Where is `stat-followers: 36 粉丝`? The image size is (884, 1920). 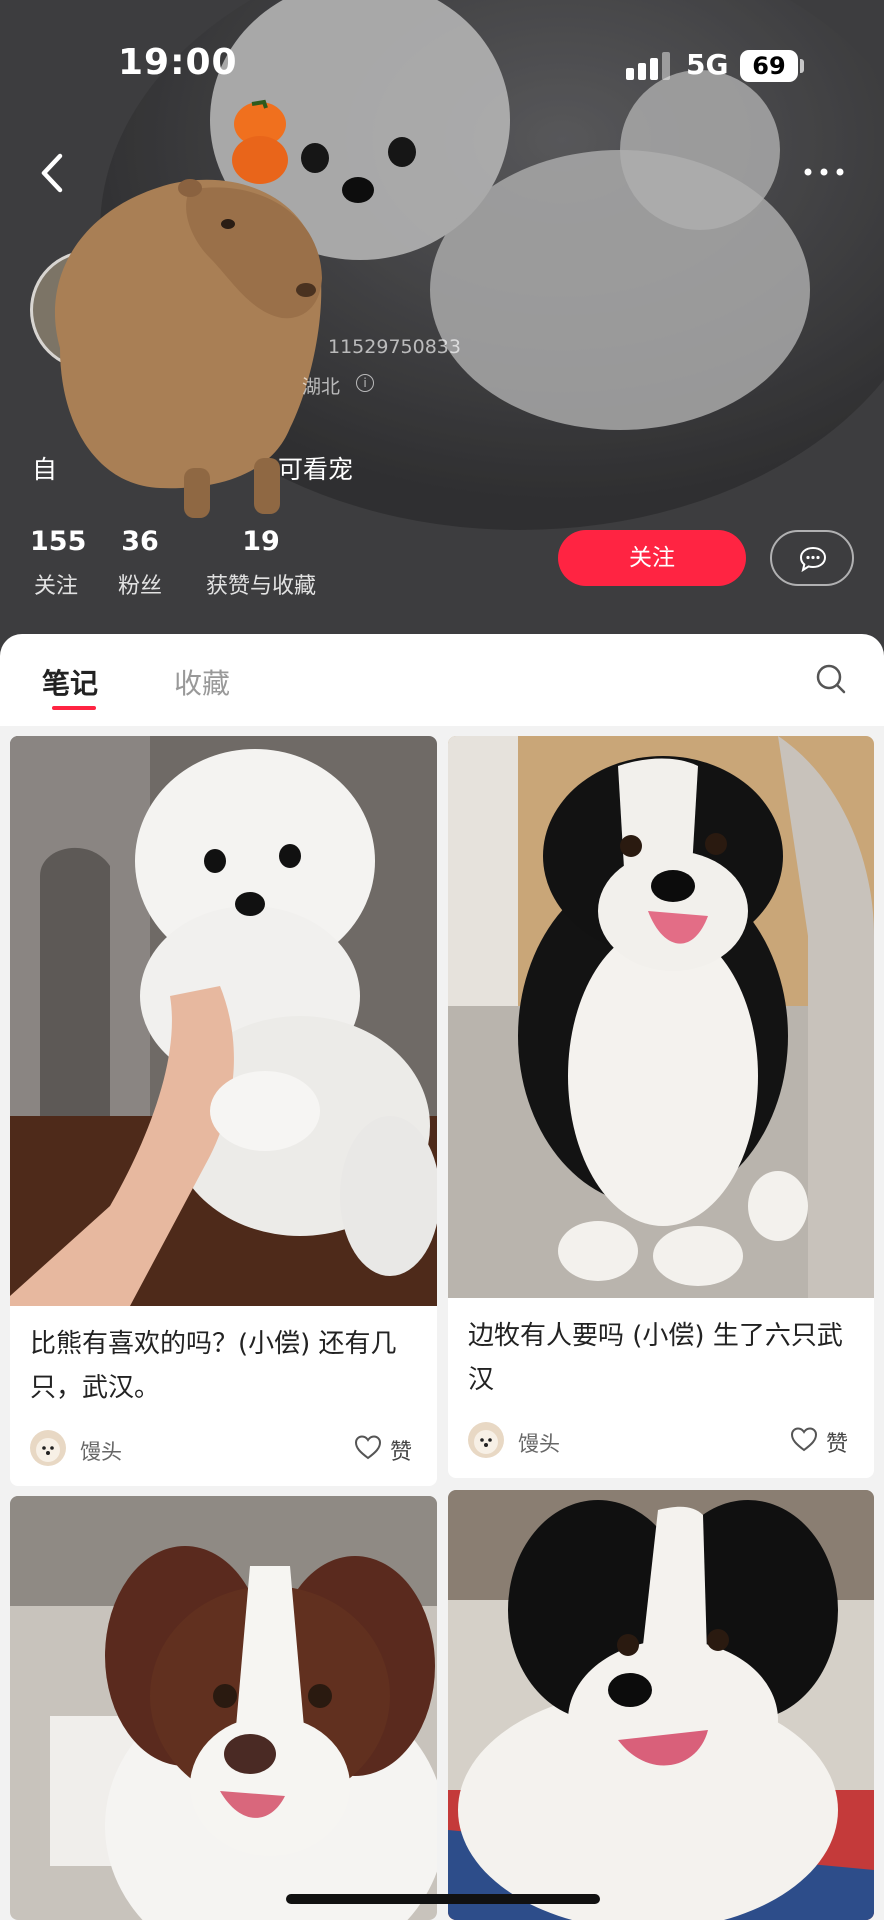 stat-followers: 36 粉丝 is located at coordinates (140, 563).